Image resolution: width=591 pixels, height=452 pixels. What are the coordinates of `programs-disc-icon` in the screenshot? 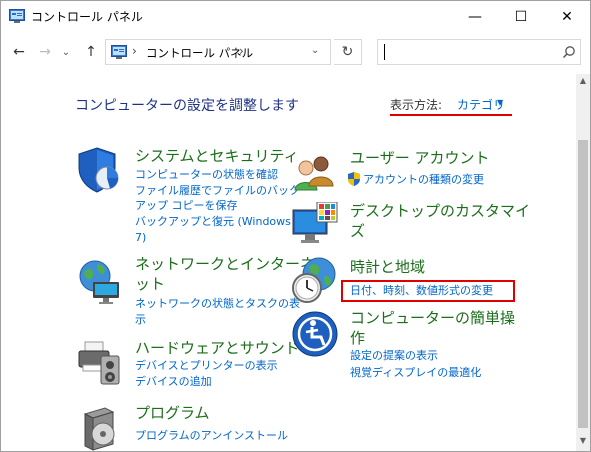 It's located at (99, 429).